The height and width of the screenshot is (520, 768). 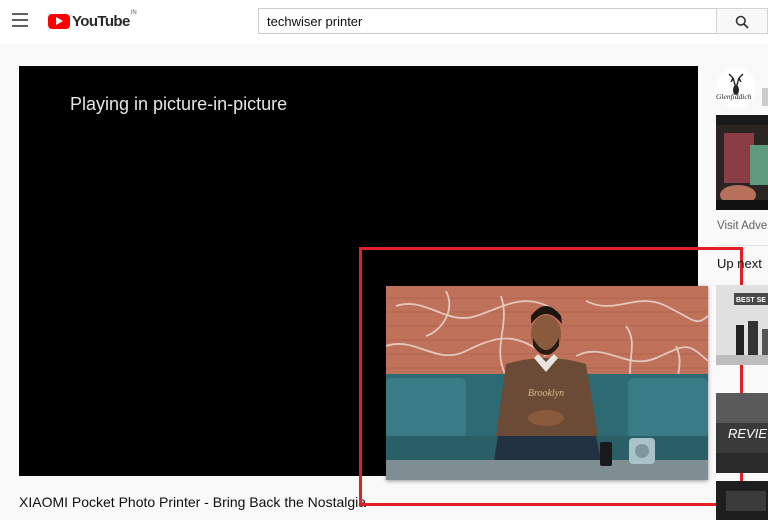 I want to click on up-next-thumbnail: BEST SE, so click(x=742, y=325).